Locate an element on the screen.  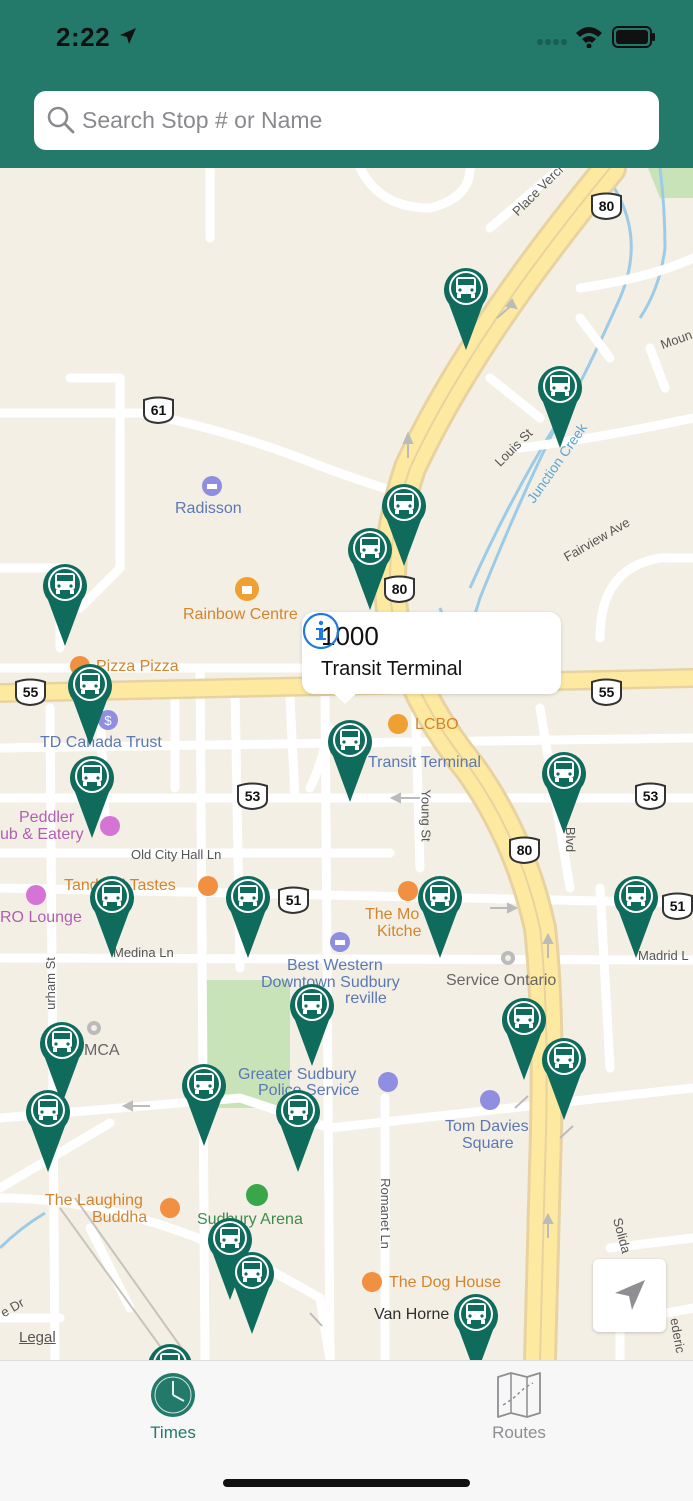
courthouse-icon is located at coordinates (490, 1100).